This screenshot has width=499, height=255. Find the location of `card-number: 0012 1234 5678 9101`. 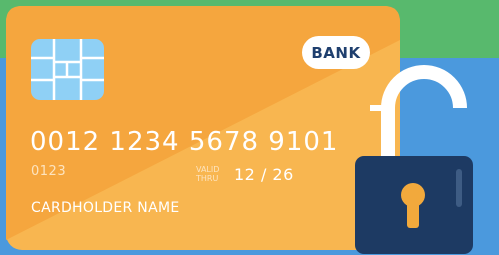

card-number: 0012 1234 5678 9101 is located at coordinates (184, 142).